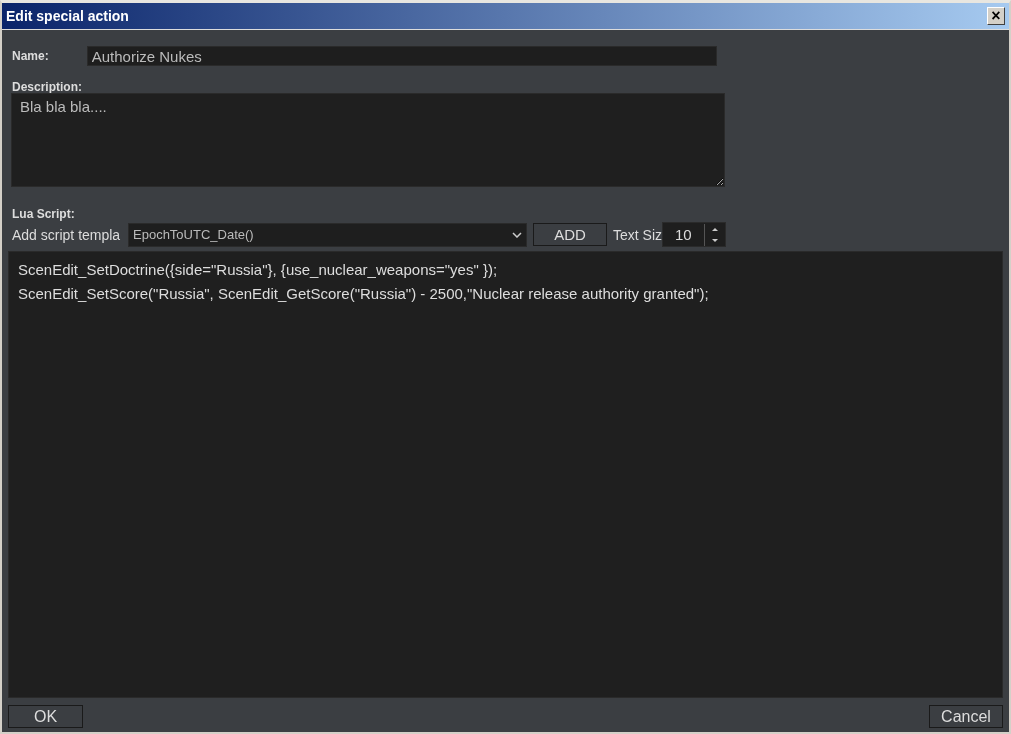 The image size is (1011, 734). What do you see at coordinates (67, 16) in the screenshot?
I see `window-title: Edit special action` at bounding box center [67, 16].